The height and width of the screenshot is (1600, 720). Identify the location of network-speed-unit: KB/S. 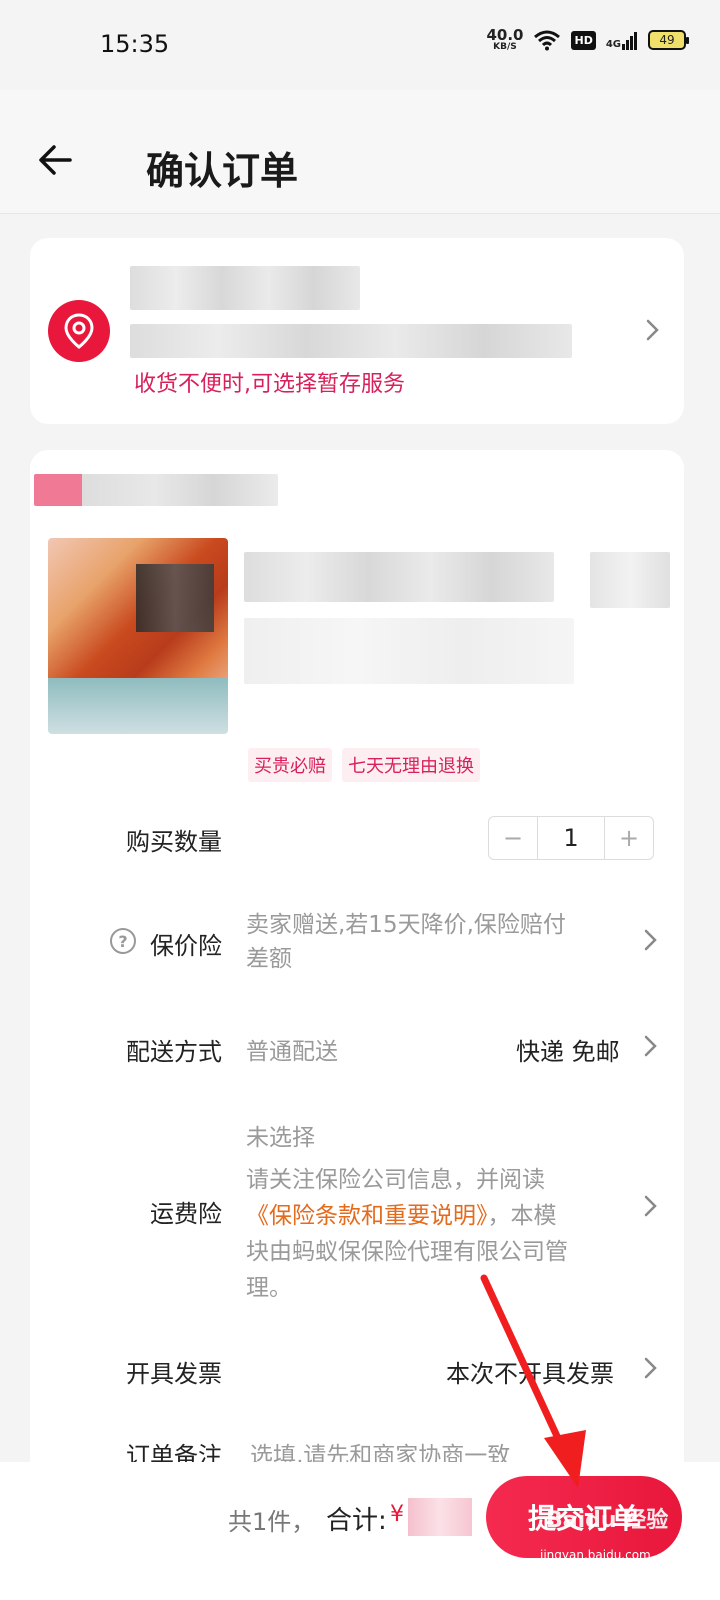
(505, 47).